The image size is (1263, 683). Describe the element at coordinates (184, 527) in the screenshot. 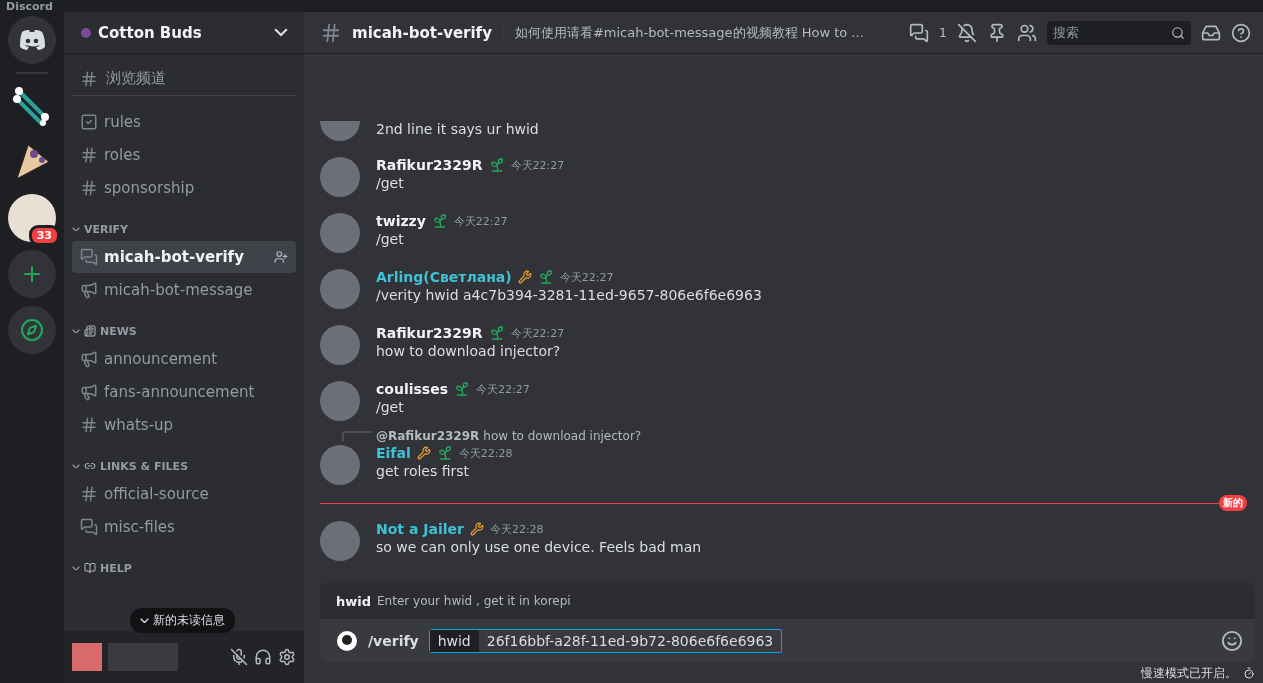

I see `channel-item: misc-files` at that location.